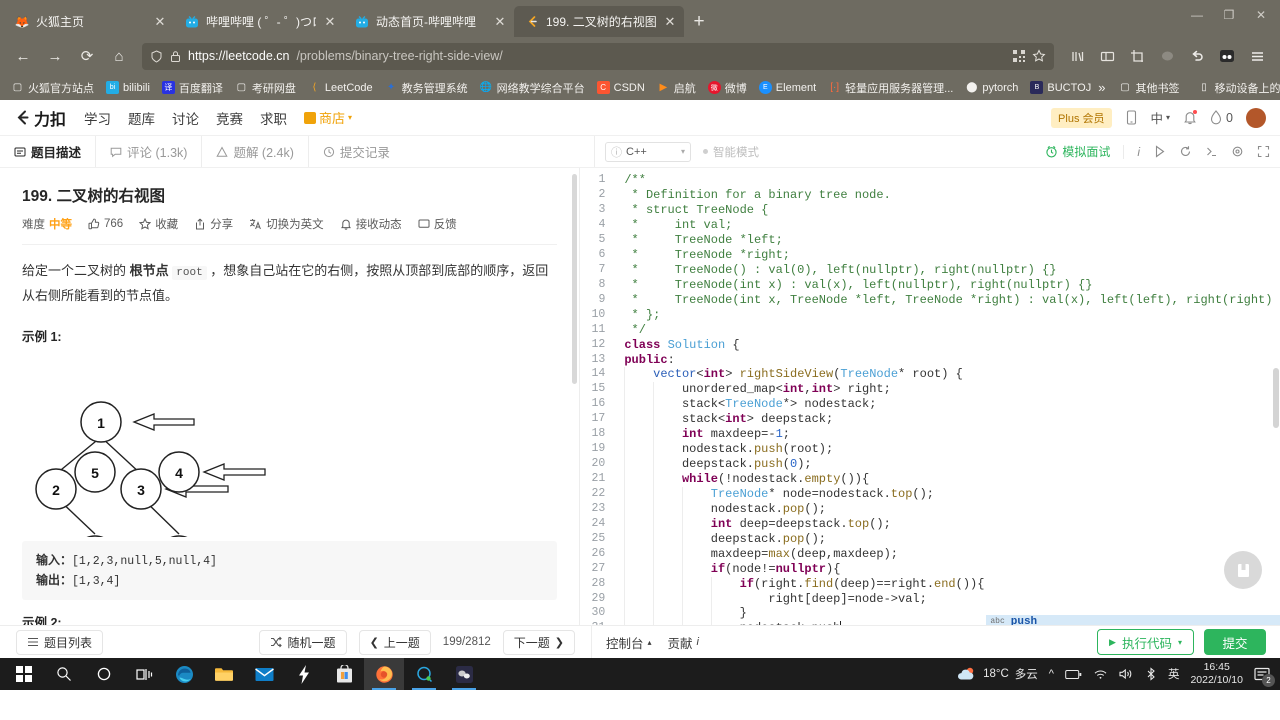 This screenshot has height=720, width=1280. What do you see at coordinates (947, 195) in the screenshot?
I see `code-text: * Definition for a binary tree node.` at bounding box center [947, 195].